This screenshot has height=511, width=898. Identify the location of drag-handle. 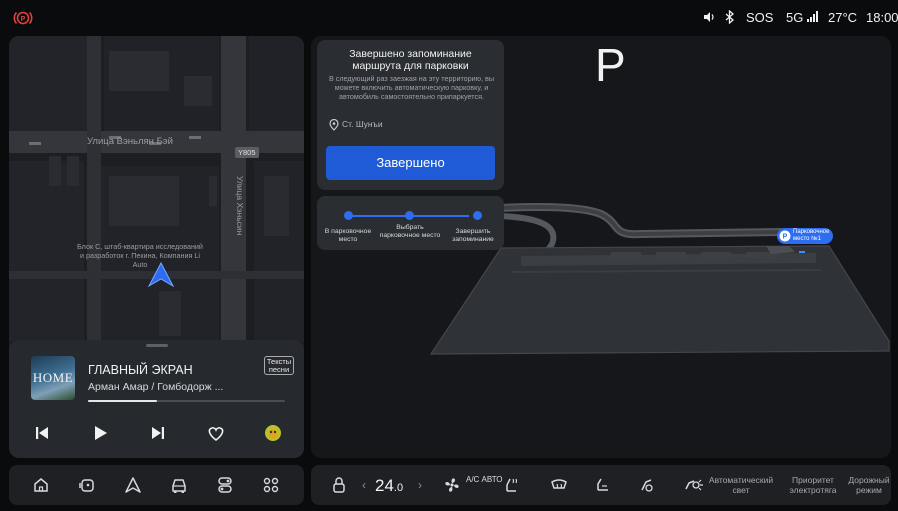
(157, 345).